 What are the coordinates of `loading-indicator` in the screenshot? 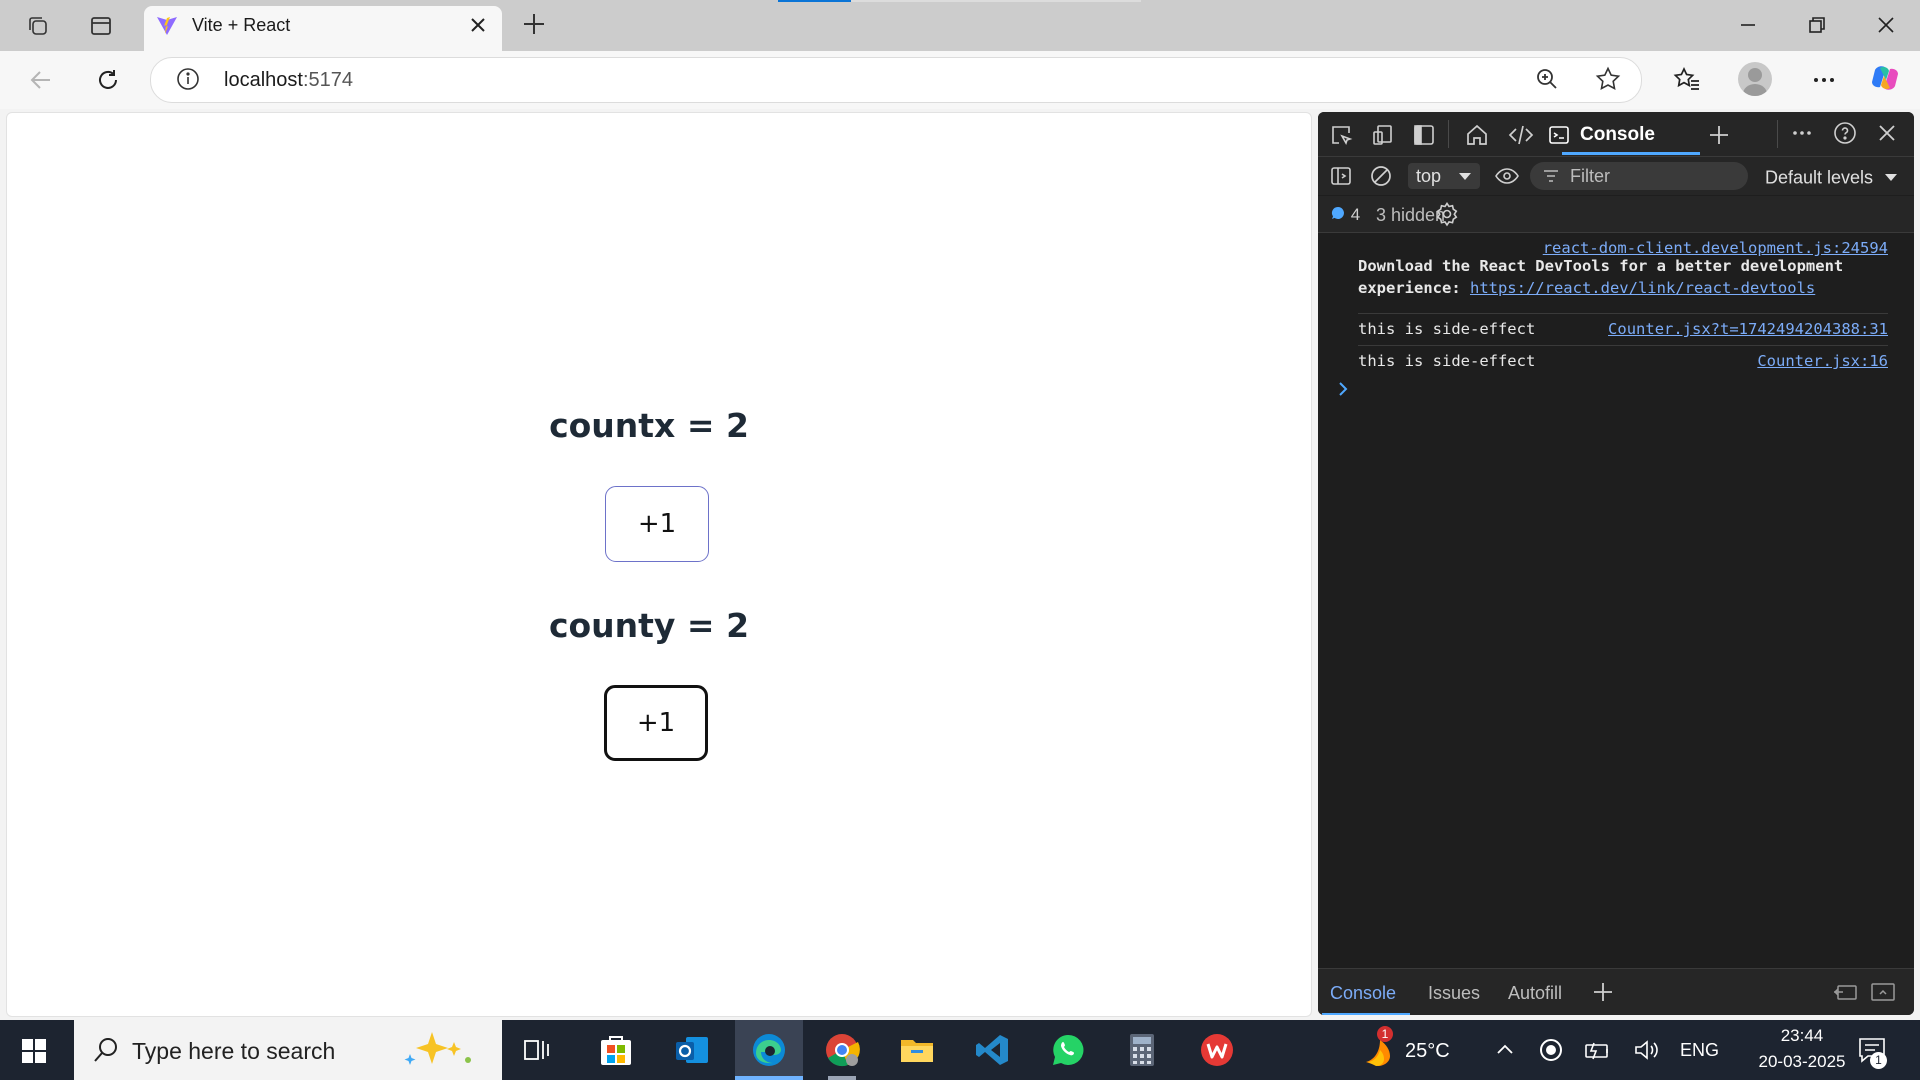 It's located at (814, 1).